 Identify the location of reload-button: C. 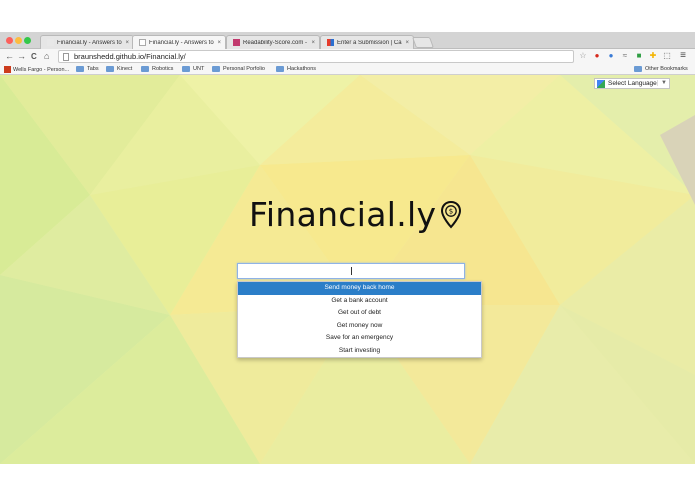
(34, 56).